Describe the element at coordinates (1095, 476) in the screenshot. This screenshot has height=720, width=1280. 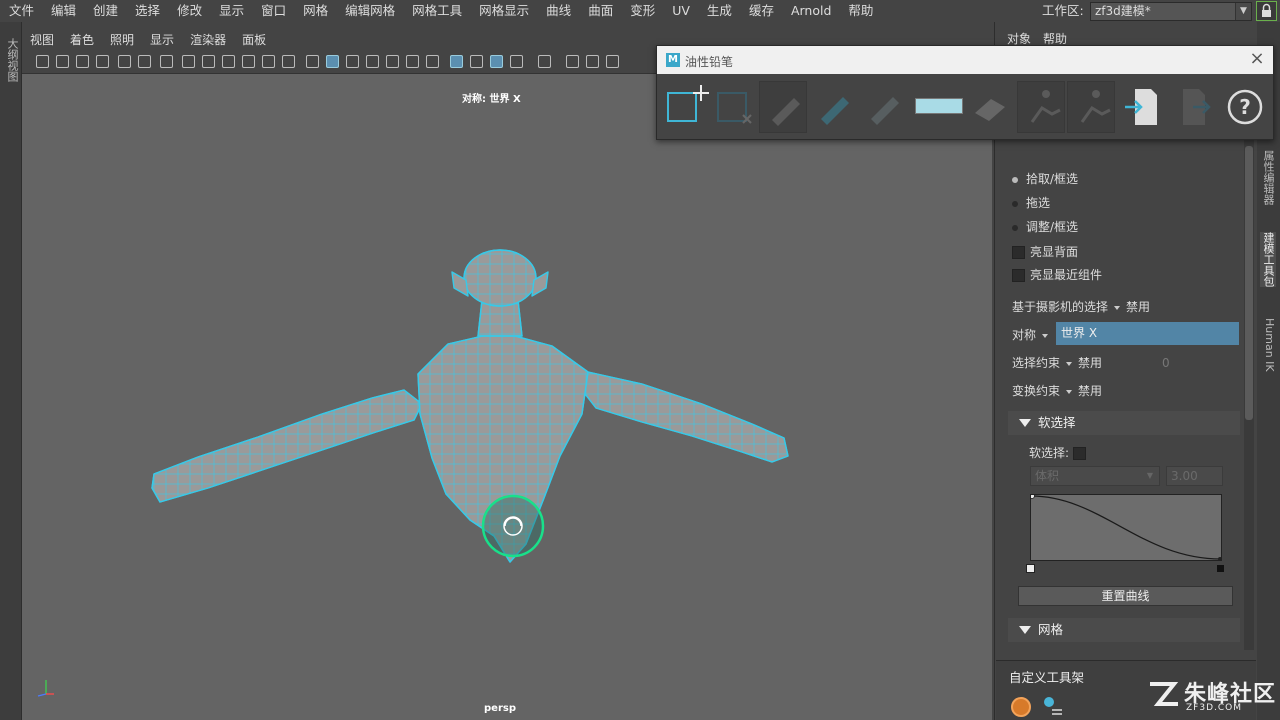
I see `falloff-mode-dropdown: 体积 ▼` at that location.